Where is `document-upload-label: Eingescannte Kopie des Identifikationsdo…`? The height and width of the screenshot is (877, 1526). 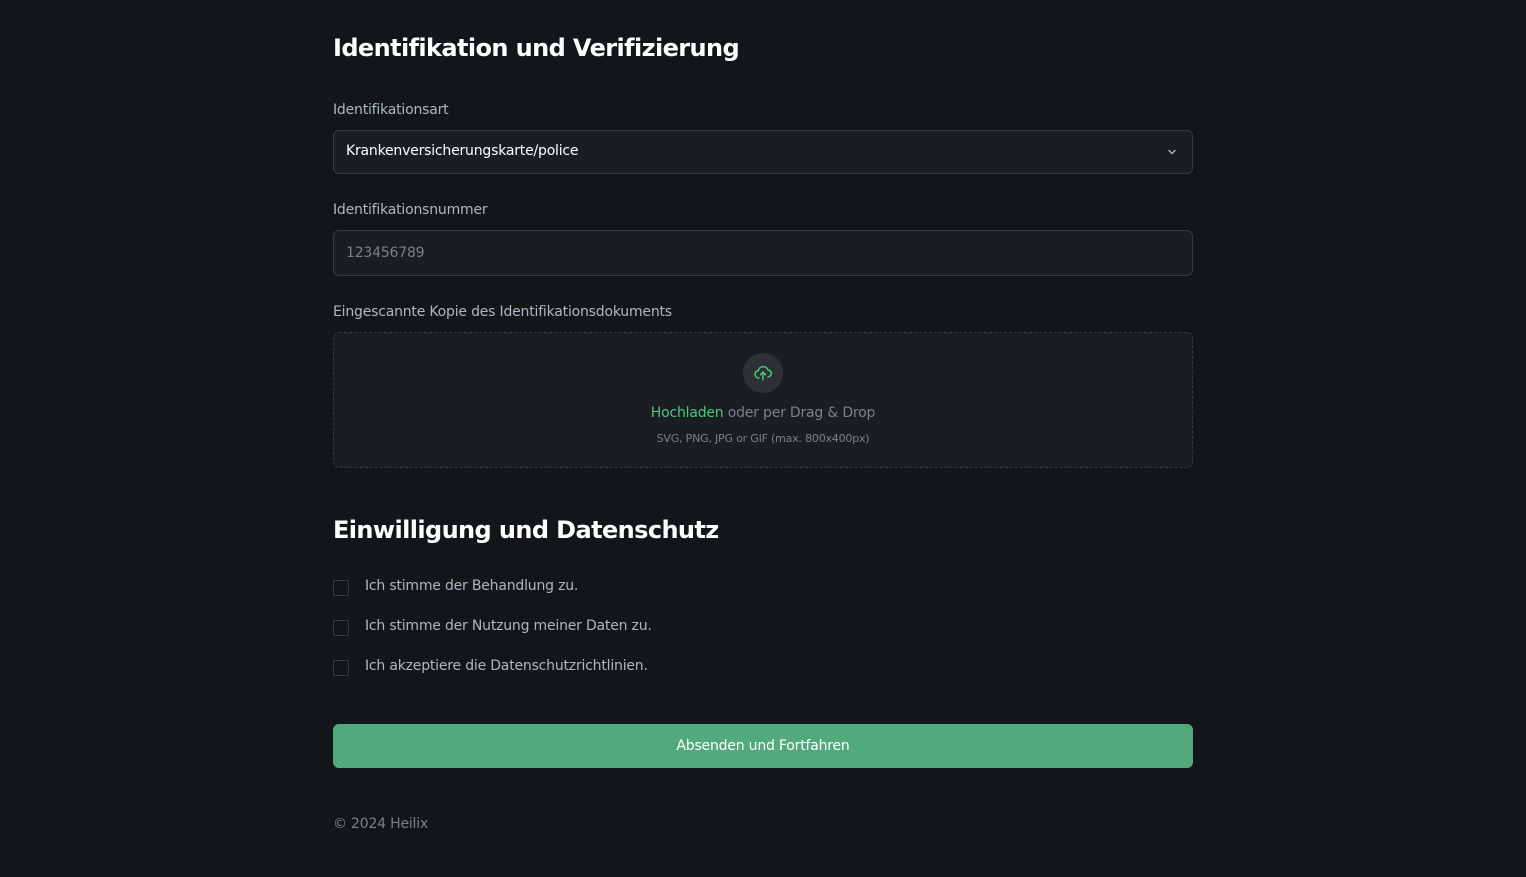
document-upload-label: Eingescannte Kopie des Identifikationsdo… is located at coordinates (502, 312).